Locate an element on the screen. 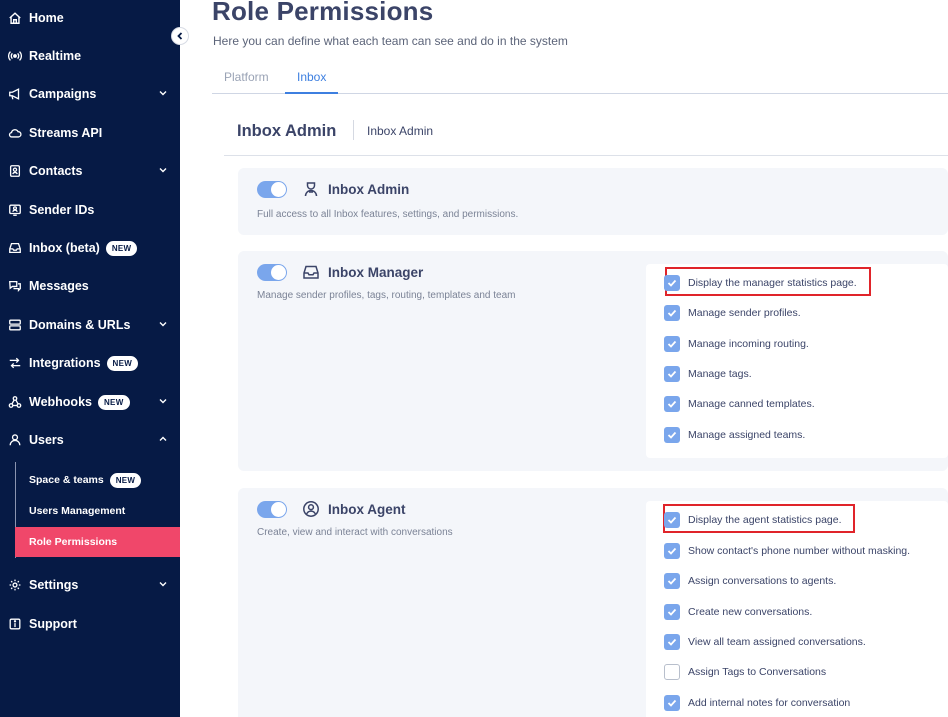 The image size is (948, 717). sidebar-item-label: Messages is located at coordinates (59, 286).